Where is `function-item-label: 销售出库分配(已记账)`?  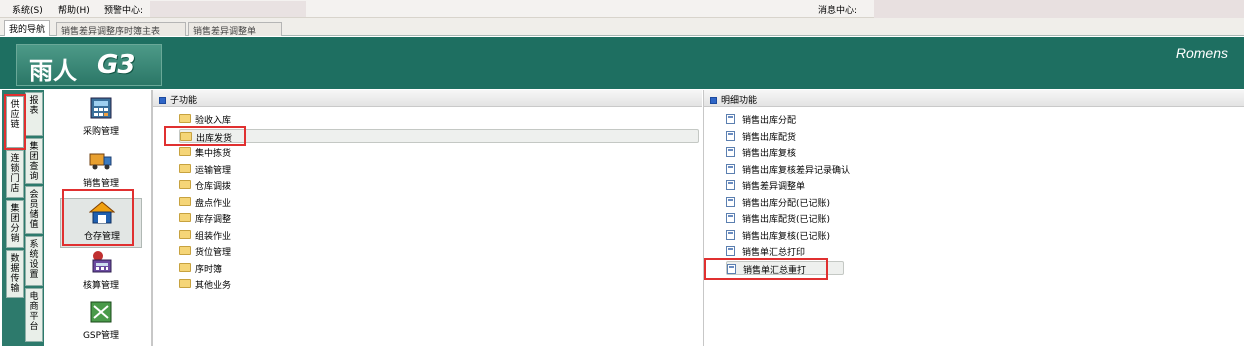
function-item-label: 销售出库分配(已记账) is located at coordinates (786, 203).